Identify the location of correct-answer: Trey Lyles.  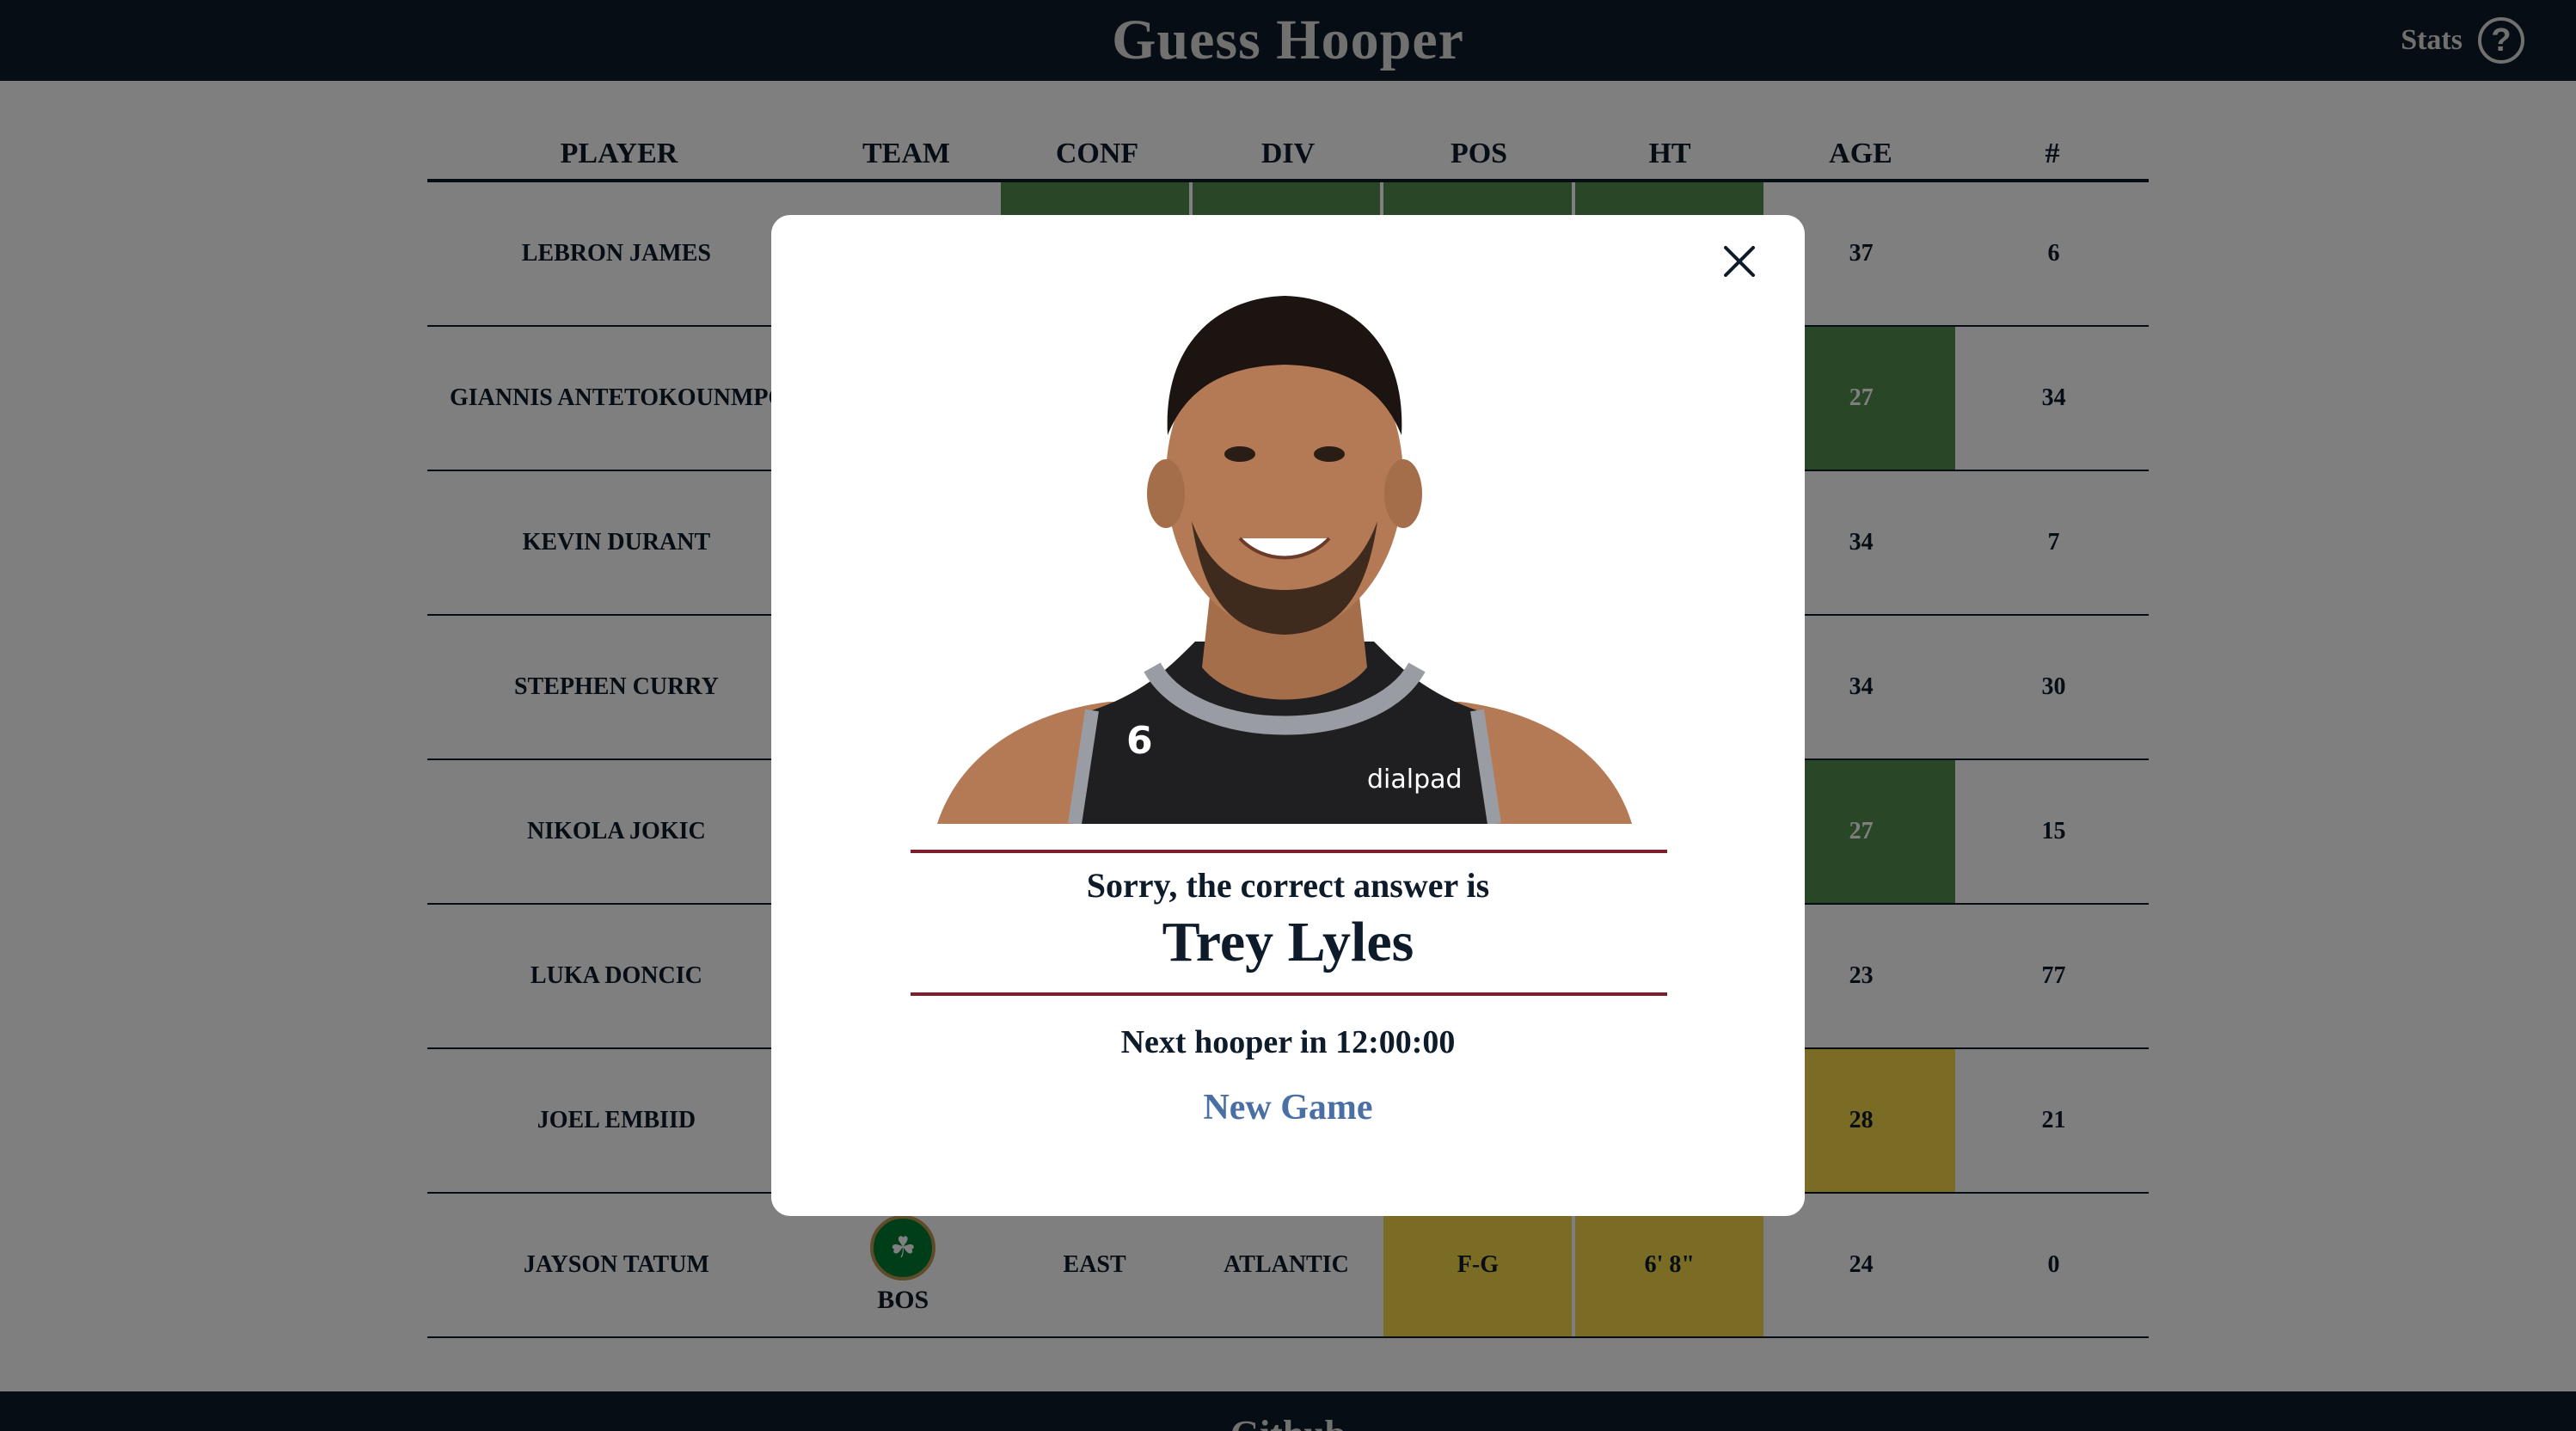
(1288, 942).